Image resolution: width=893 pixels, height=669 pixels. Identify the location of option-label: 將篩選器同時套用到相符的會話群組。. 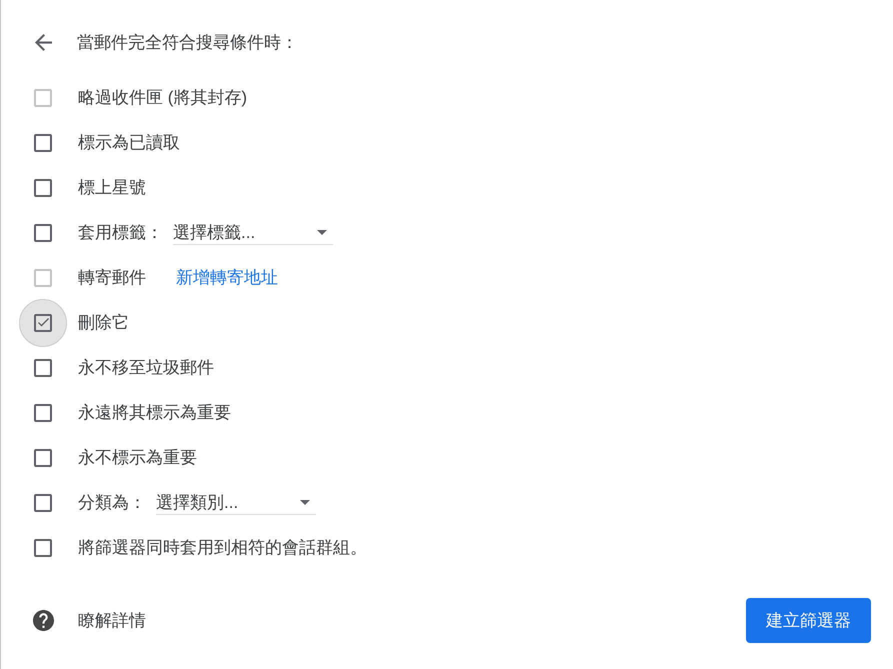
(222, 548).